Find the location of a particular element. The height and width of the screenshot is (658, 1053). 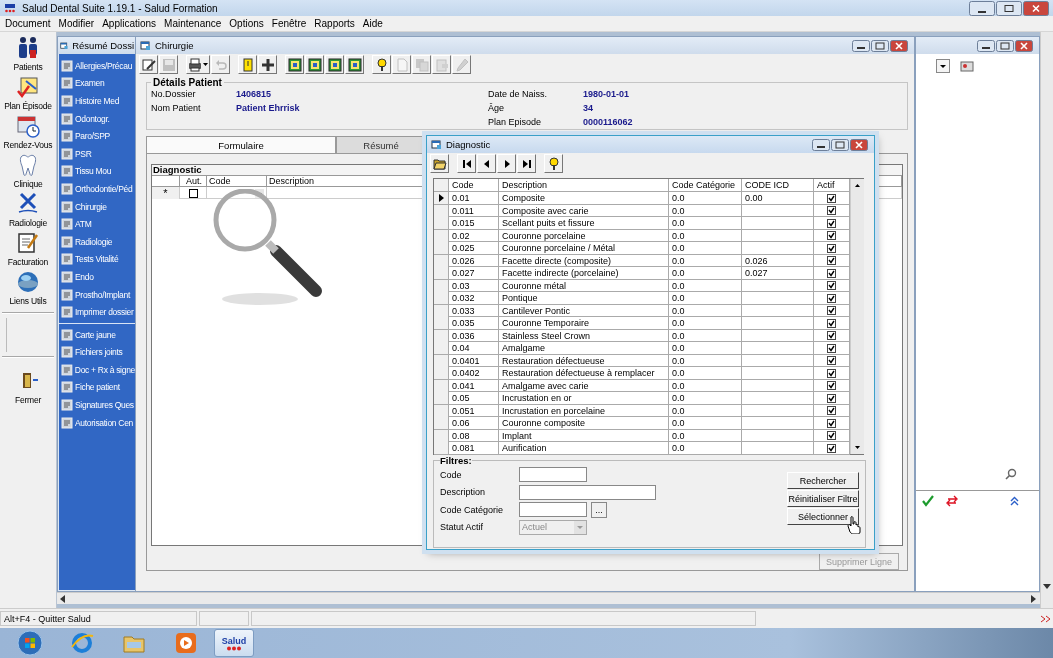

summary-link: Chirurgie is located at coordinates (91, 206).